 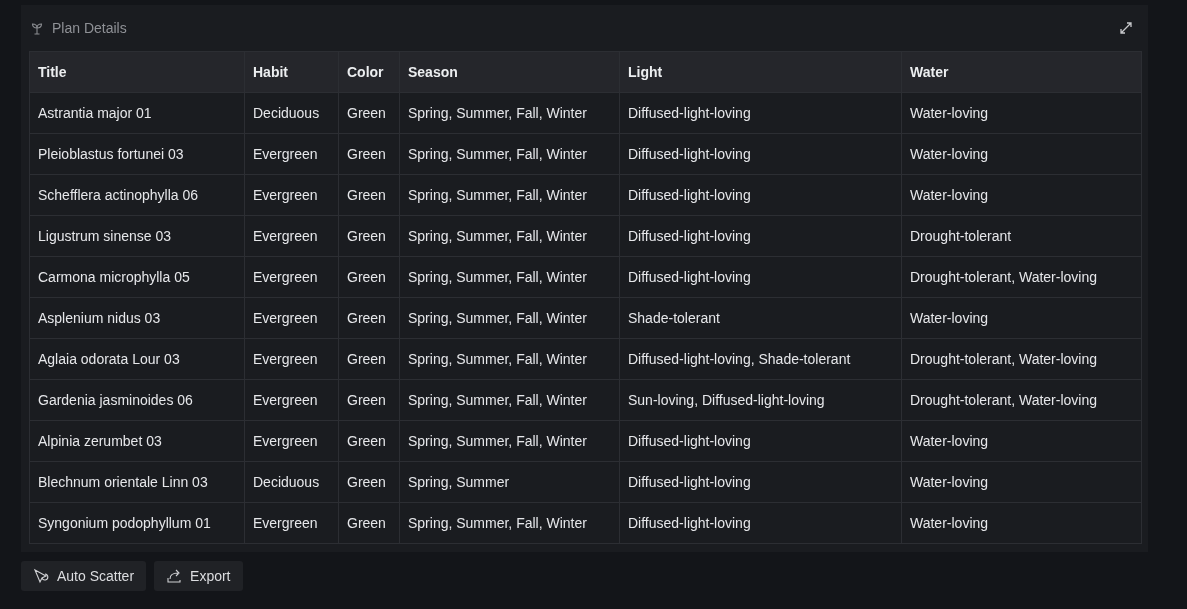 What do you see at coordinates (760, 400) in the screenshot?
I see `table-cell: Sun-loving, Diffused-light-loving` at bounding box center [760, 400].